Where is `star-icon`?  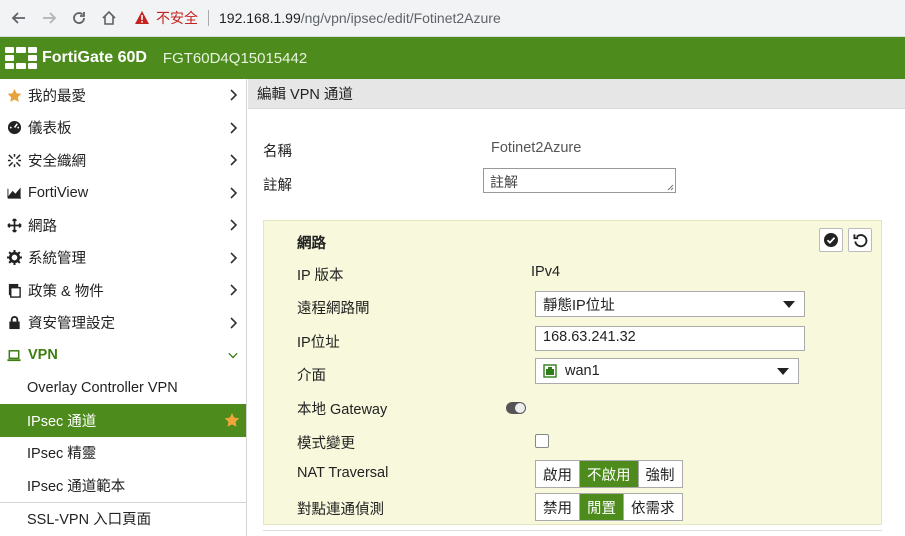 star-icon is located at coordinates (14, 95).